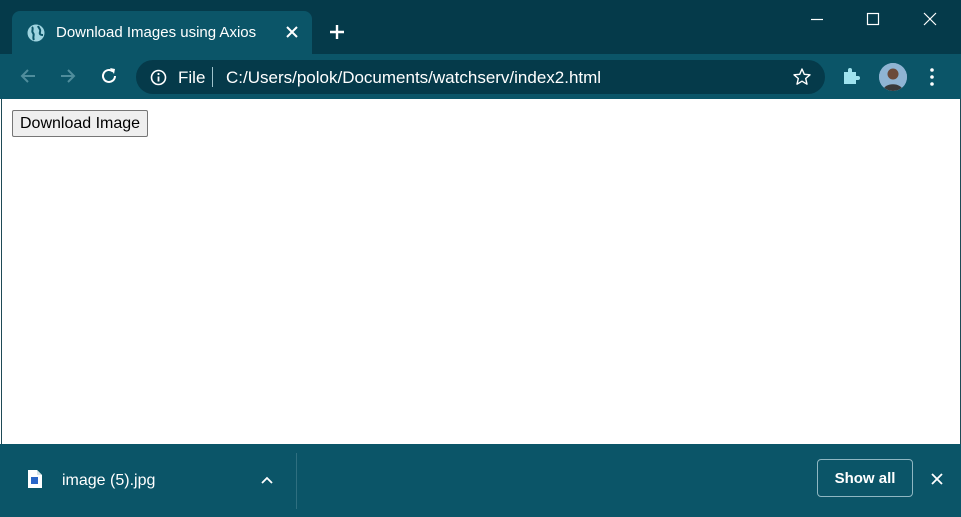  I want to click on download-filename: image (5).jpg, so click(108, 481).